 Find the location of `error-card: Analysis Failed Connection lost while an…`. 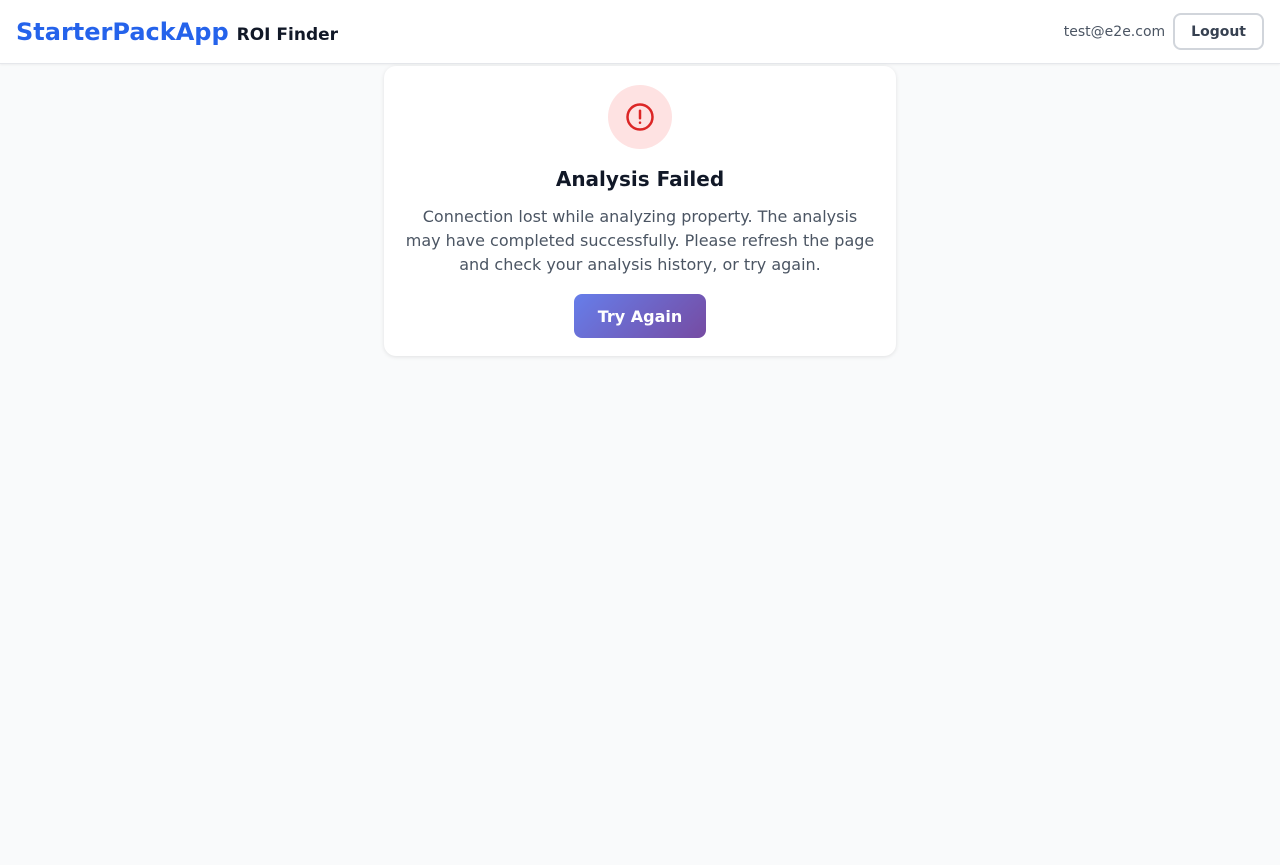

error-card: Analysis Failed Connection lost while an… is located at coordinates (640, 211).